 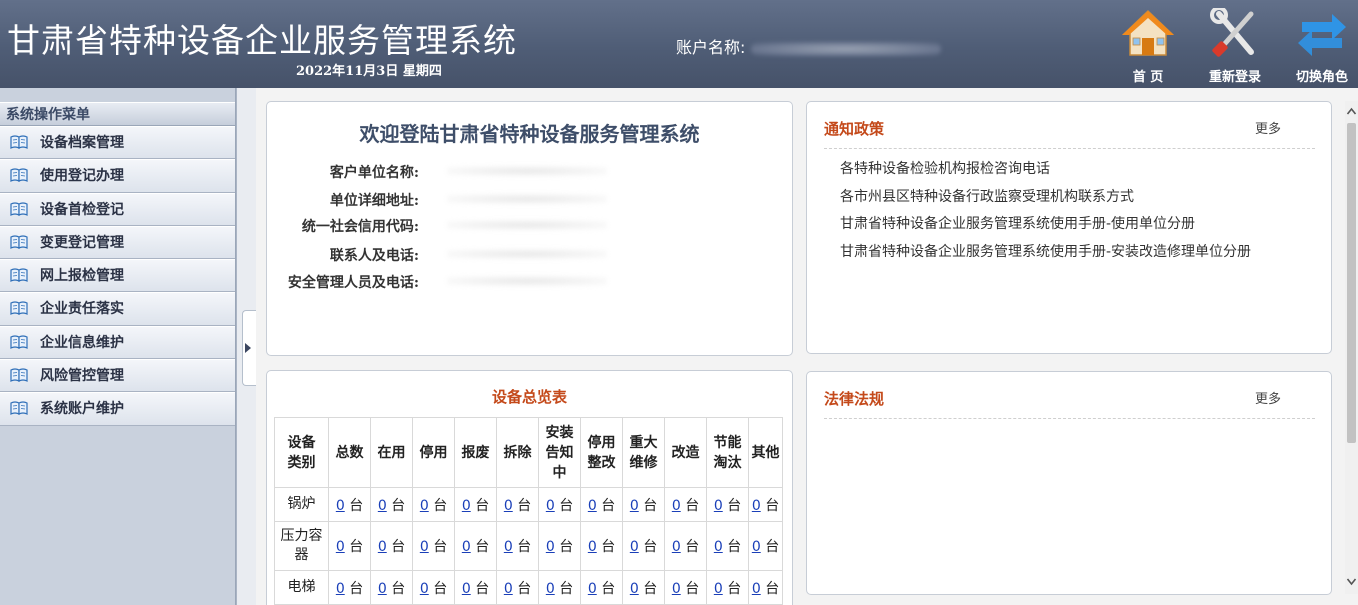 I want to click on sidebar-menu-label: 企业信息维护, so click(x=82, y=342).